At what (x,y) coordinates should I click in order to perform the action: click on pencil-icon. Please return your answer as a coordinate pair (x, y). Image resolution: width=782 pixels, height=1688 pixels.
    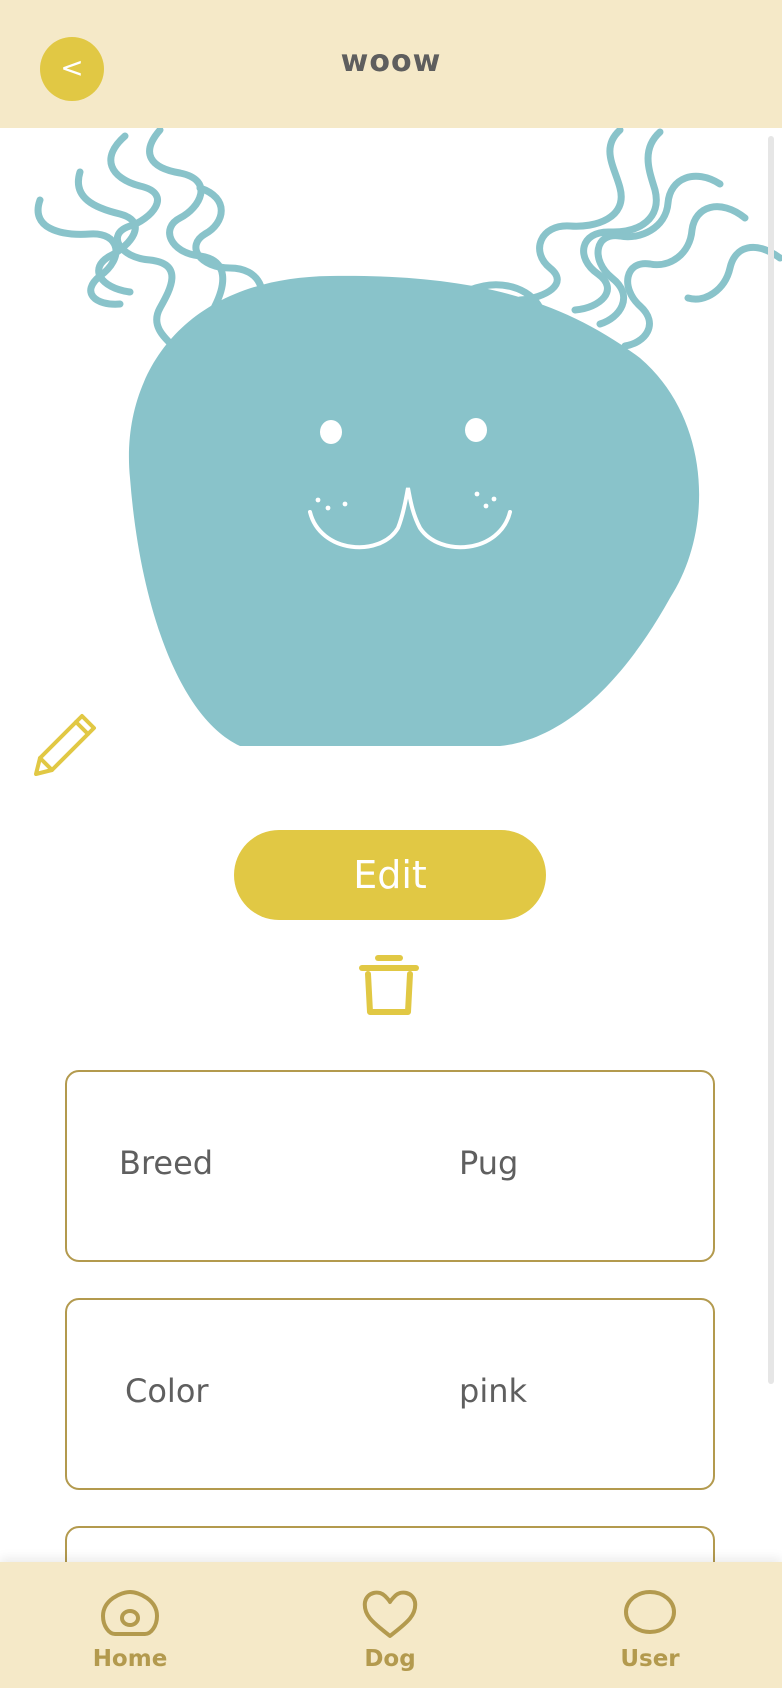
    Looking at the image, I should click on (65, 743).